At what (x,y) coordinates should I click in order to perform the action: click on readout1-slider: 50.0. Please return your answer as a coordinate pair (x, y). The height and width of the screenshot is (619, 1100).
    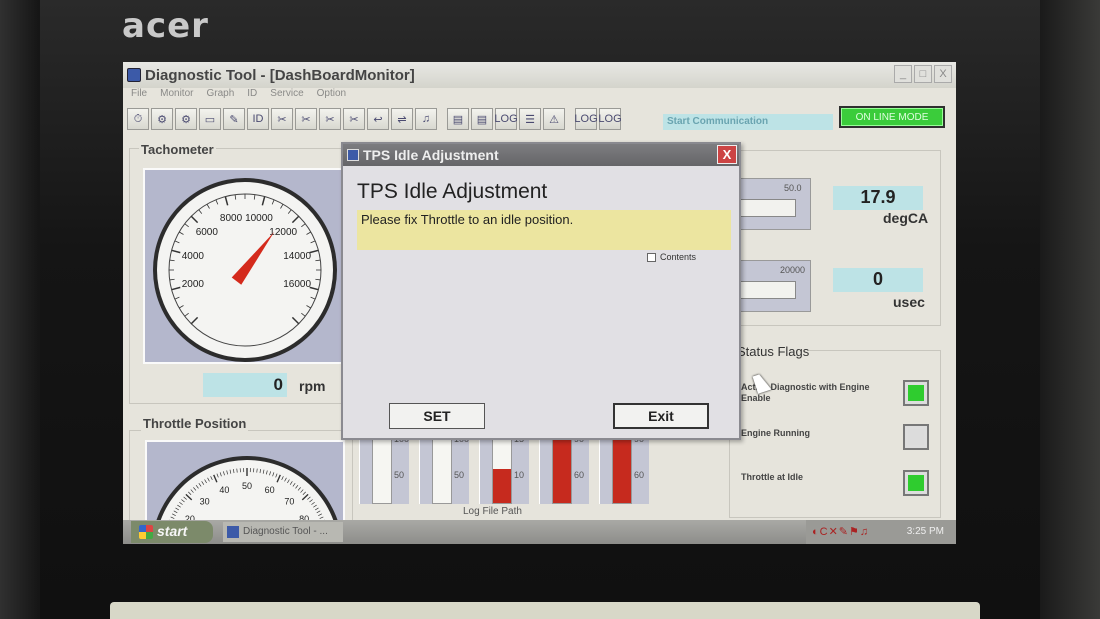
    Looking at the image, I should click on (773, 204).